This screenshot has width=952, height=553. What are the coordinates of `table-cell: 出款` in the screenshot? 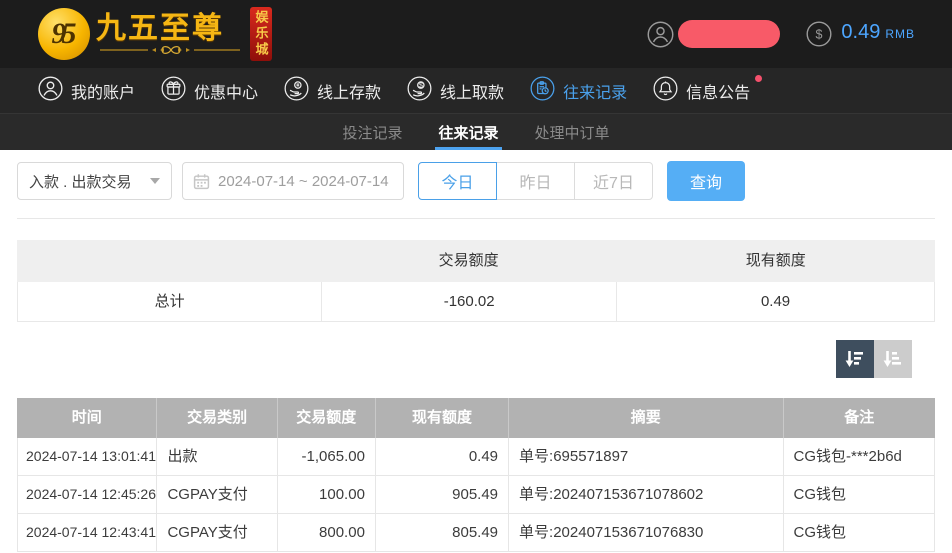 It's located at (217, 456).